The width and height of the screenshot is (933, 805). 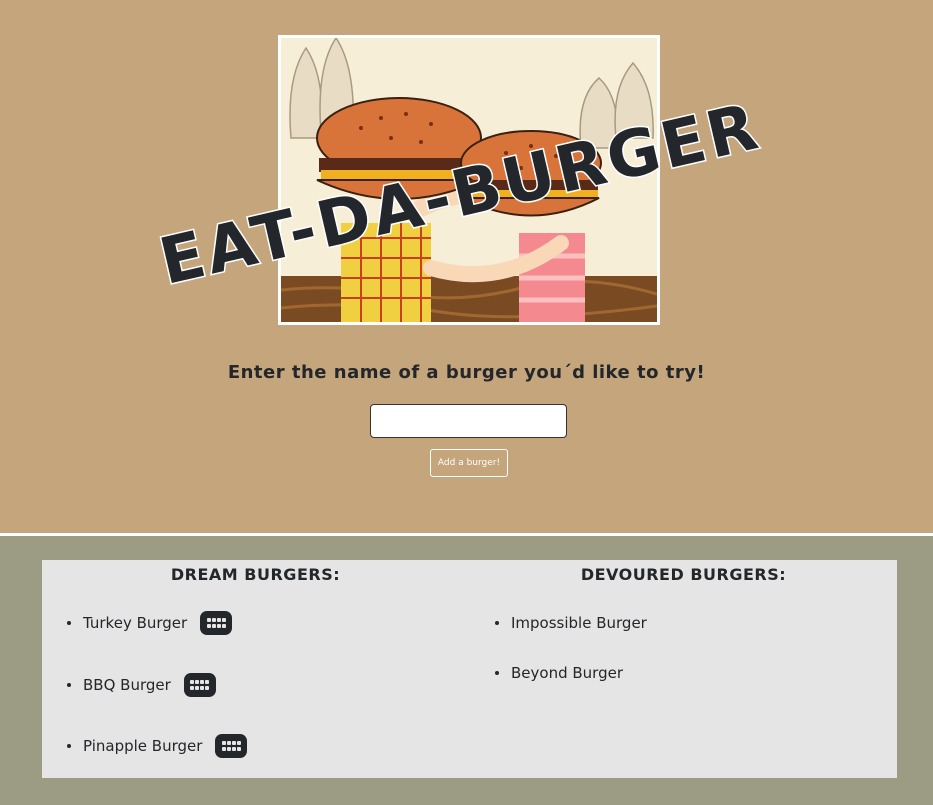 I want to click on burger-name: Pinapple Burger, so click(x=143, y=746).